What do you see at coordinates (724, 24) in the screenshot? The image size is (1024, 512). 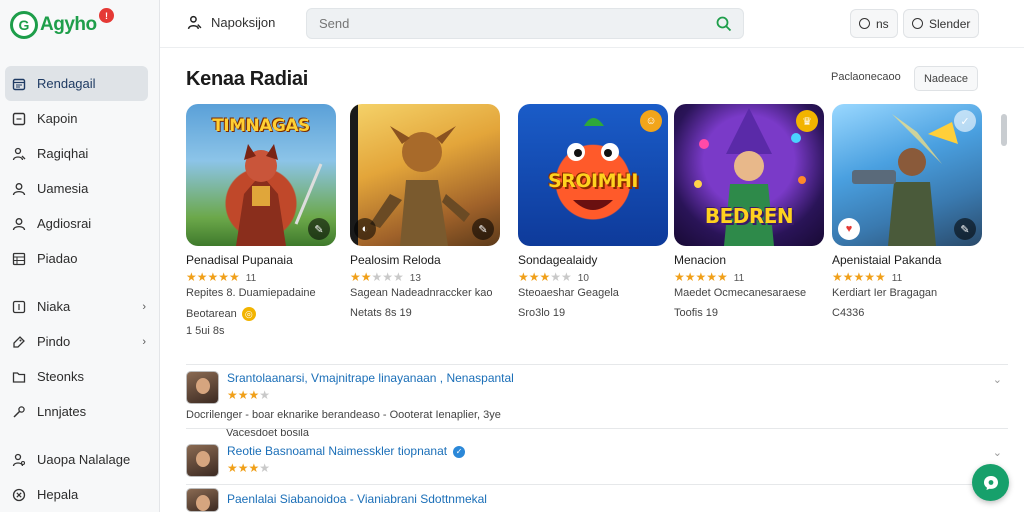 I see `search-icon` at bounding box center [724, 24].